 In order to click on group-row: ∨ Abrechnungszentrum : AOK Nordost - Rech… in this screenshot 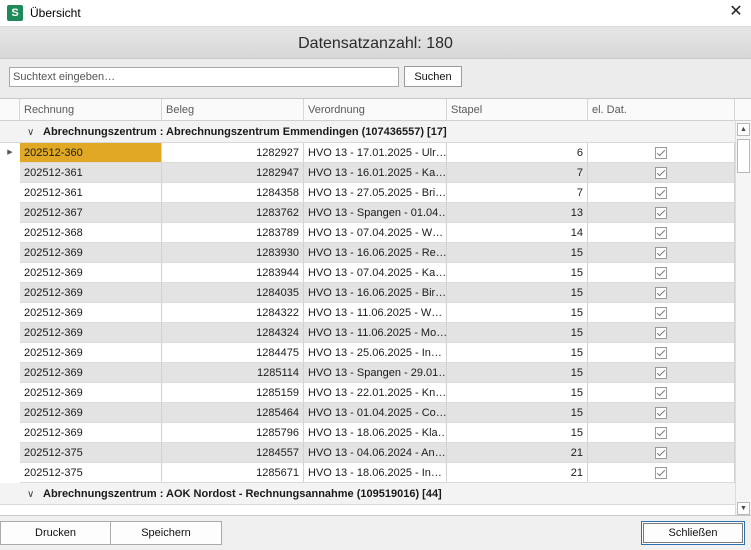, I will do `click(367, 494)`.